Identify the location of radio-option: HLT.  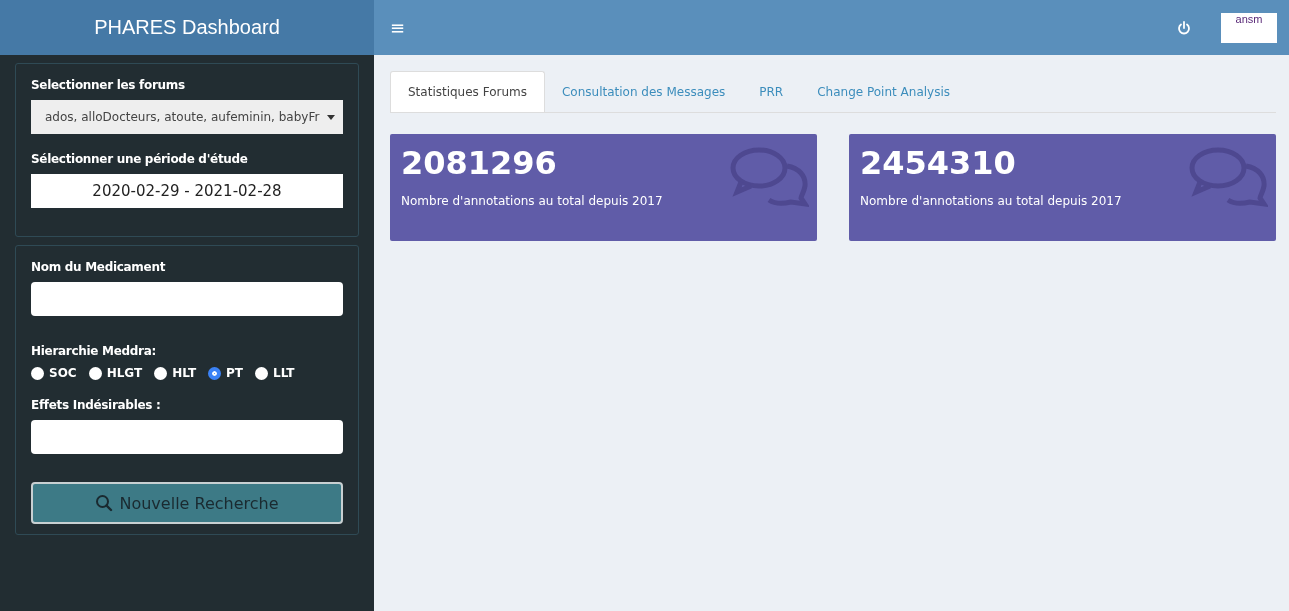
(175, 373).